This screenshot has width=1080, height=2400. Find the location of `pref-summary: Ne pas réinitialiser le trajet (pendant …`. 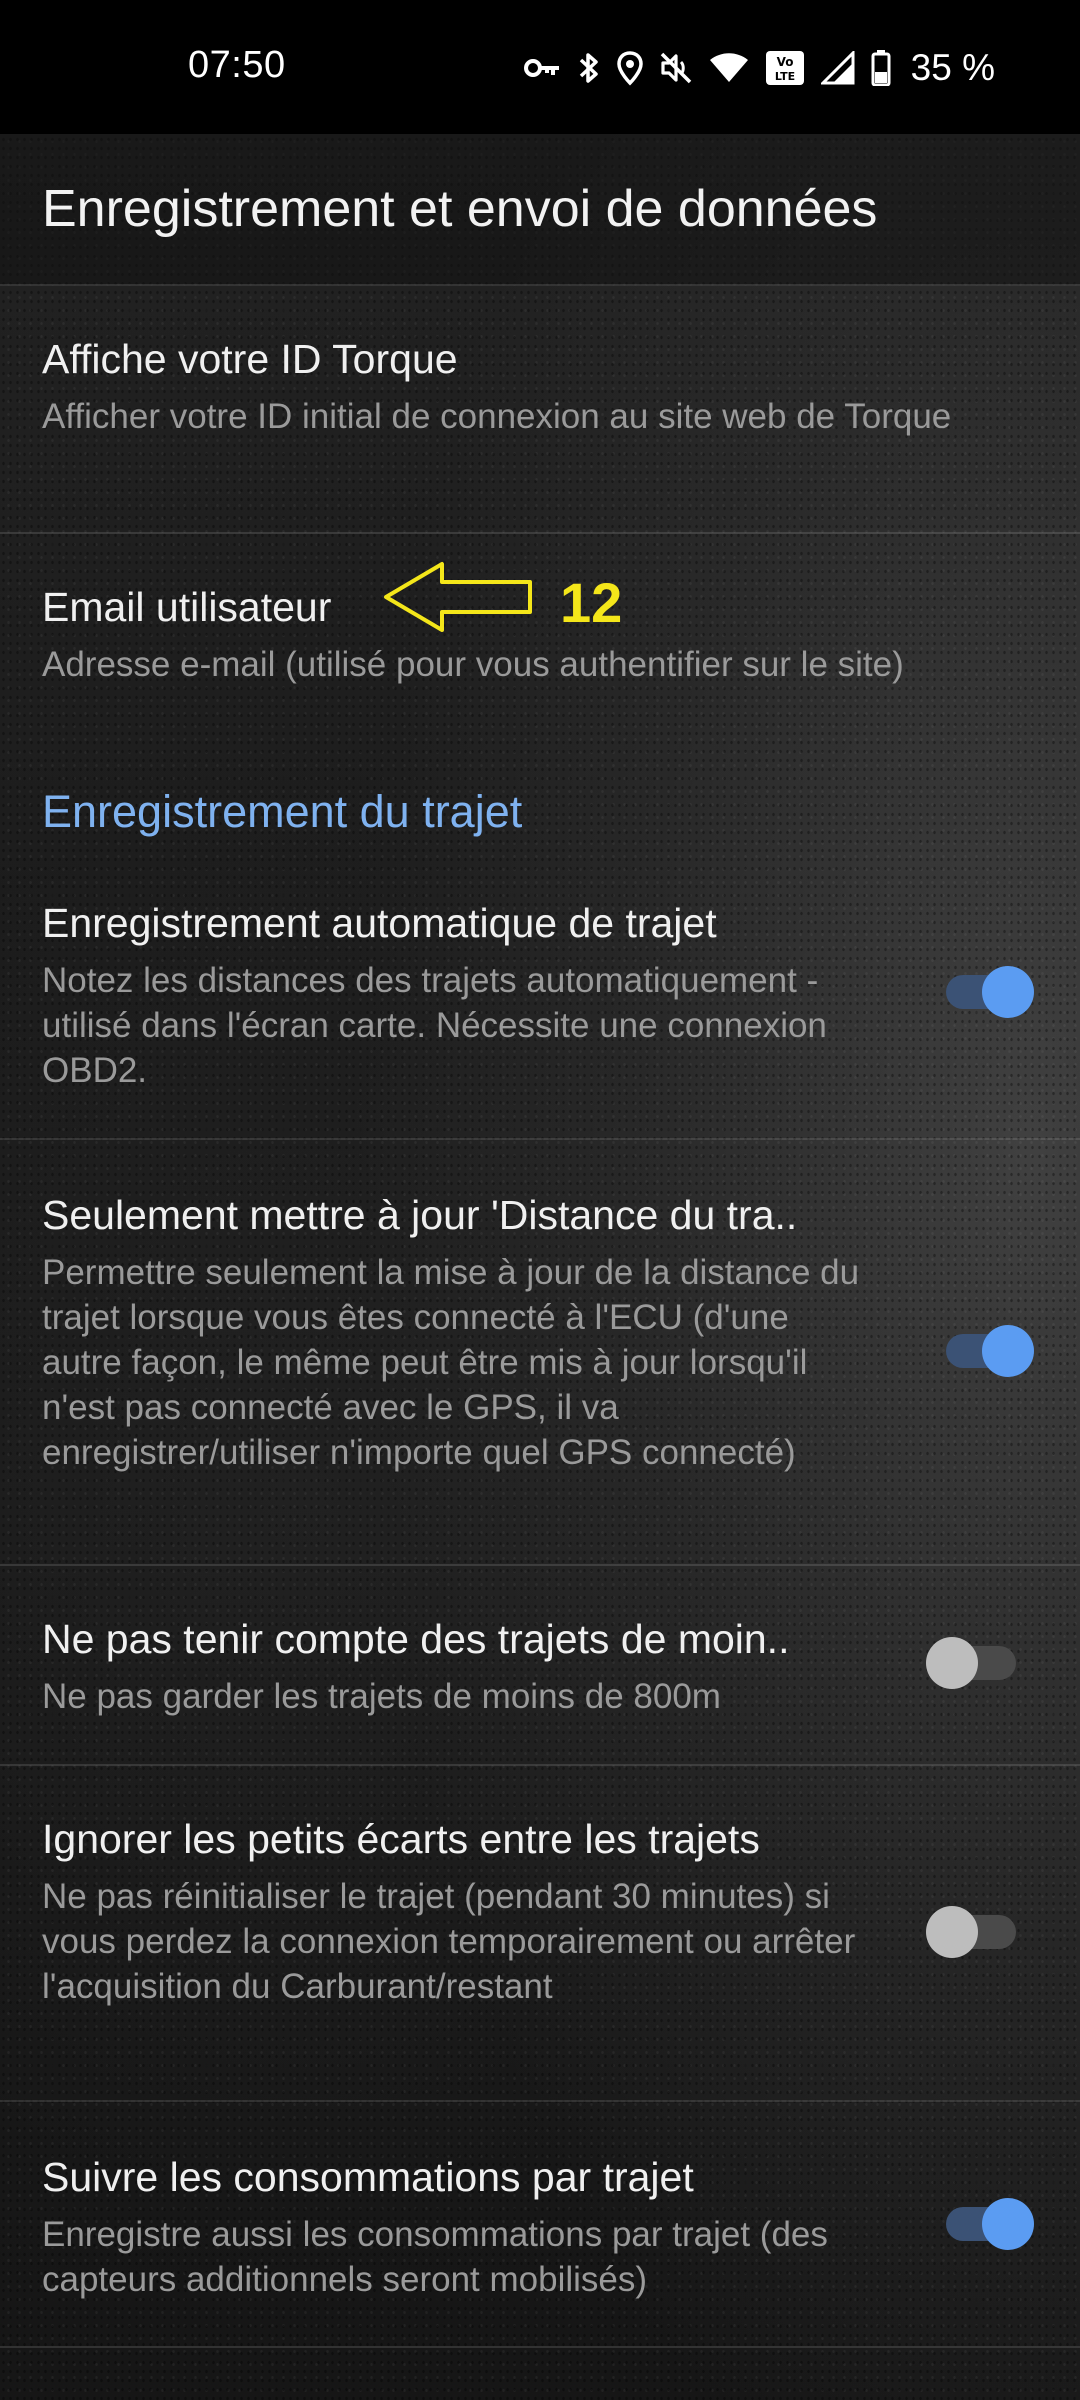

pref-summary: Ne pas réinitialiser le trajet (pendant … is located at coordinates (449, 1941).